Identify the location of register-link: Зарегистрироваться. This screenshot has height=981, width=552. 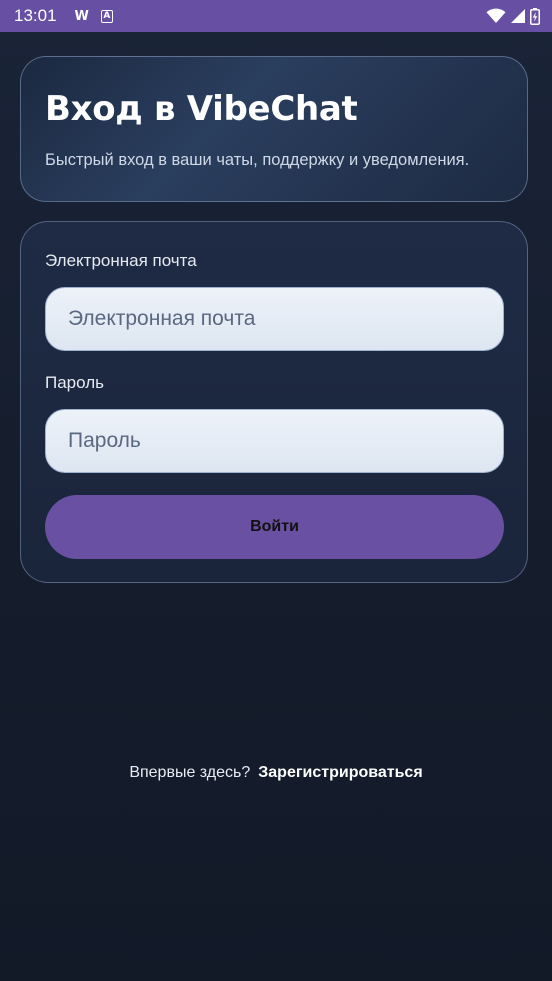
(340, 773).